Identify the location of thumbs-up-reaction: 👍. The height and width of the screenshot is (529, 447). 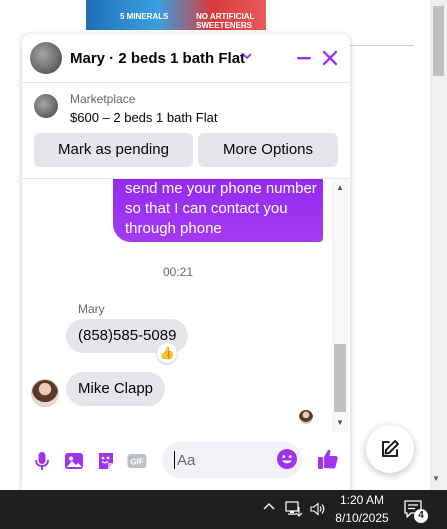
(167, 353).